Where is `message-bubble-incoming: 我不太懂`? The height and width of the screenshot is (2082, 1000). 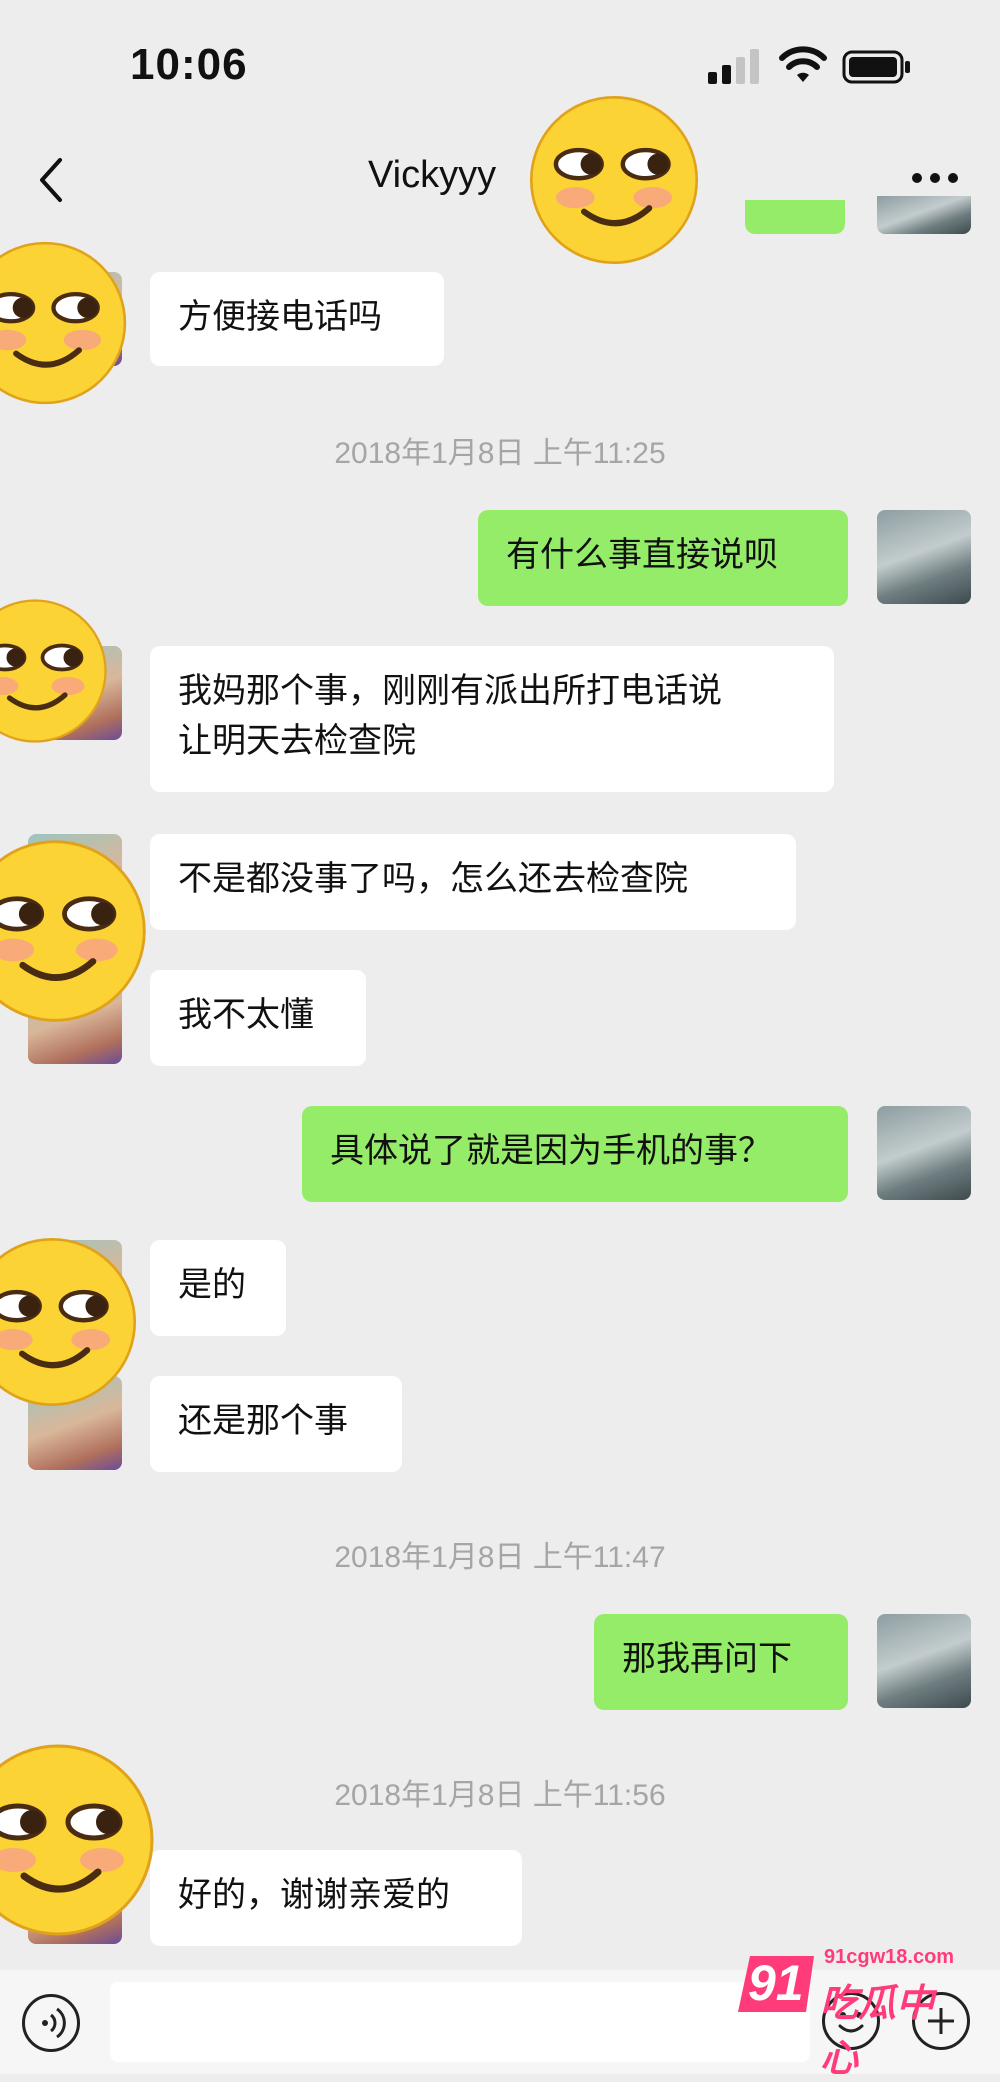 message-bubble-incoming: 我不太懂 is located at coordinates (258, 1018).